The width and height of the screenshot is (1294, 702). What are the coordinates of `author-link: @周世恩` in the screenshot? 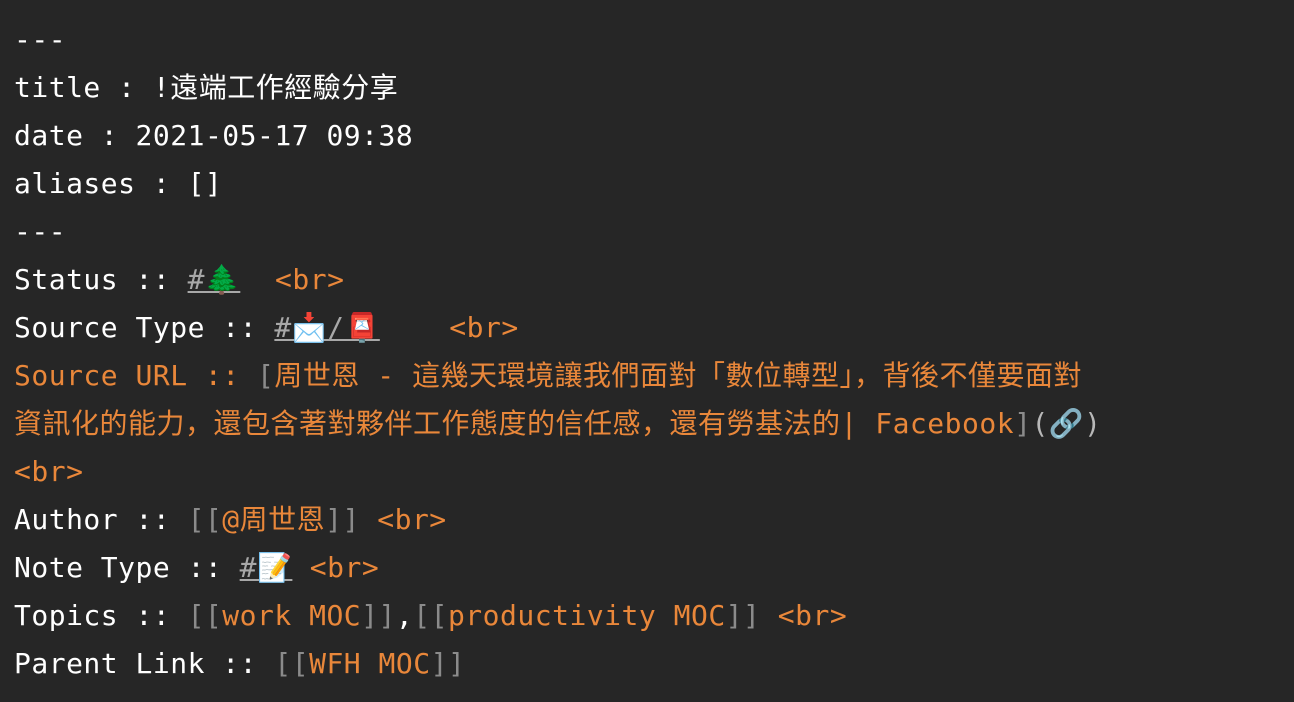 It's located at (273, 519).